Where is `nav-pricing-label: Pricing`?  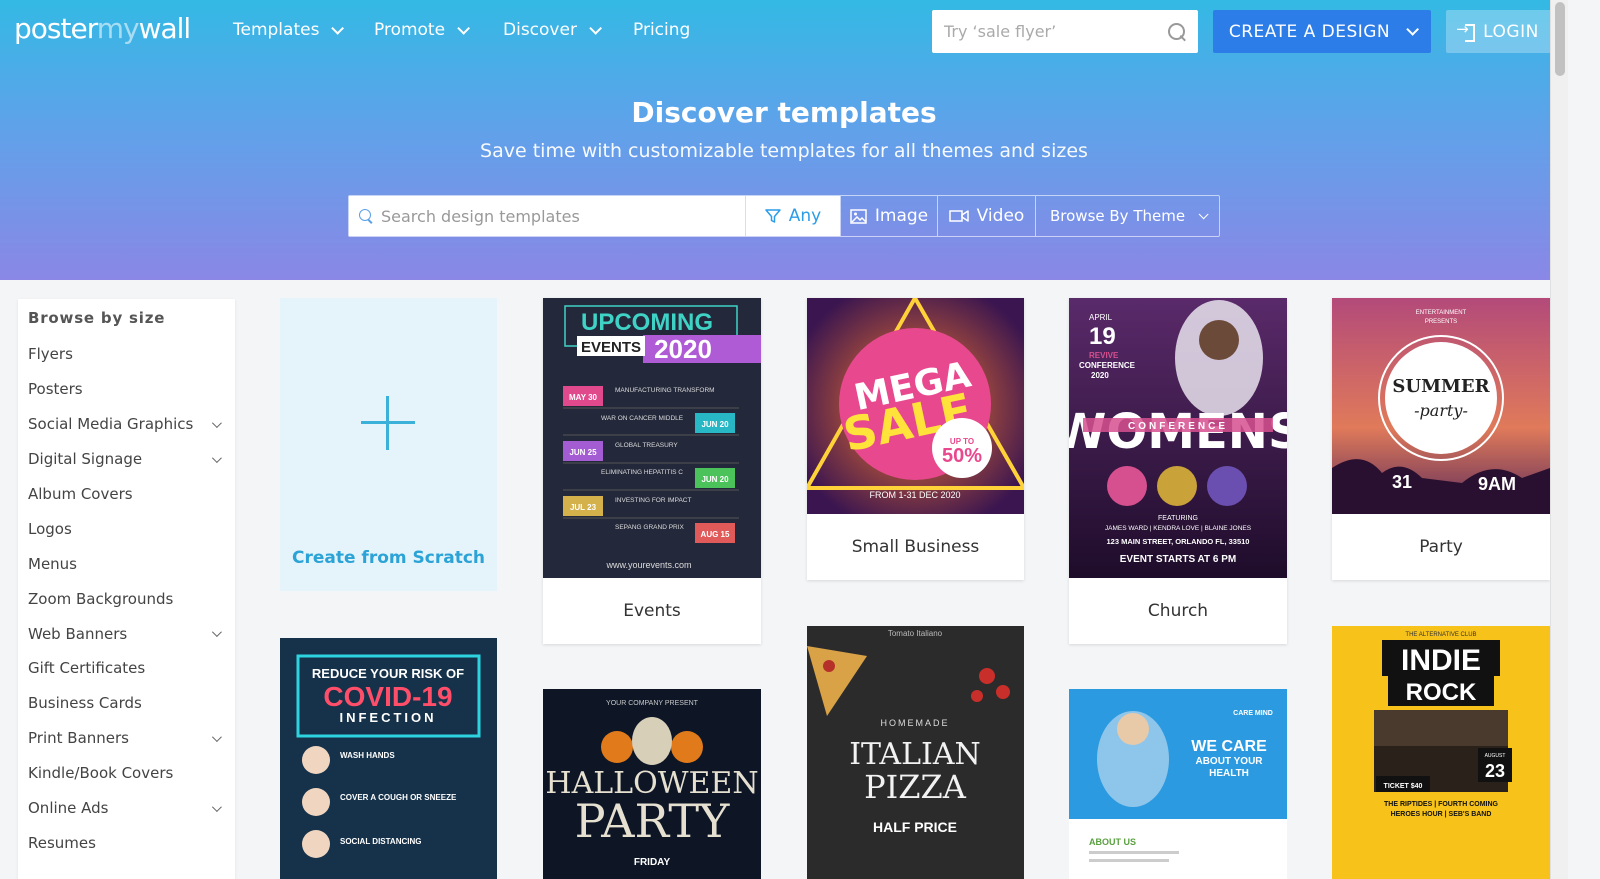
nav-pricing-label: Pricing is located at coordinates (662, 30).